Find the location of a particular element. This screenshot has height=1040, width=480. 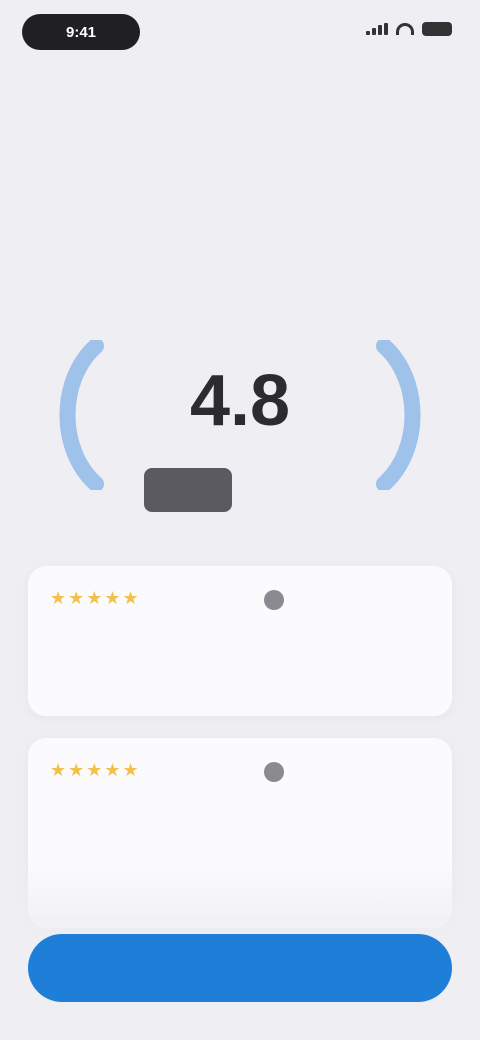

footer-links is located at coordinates (240, 1031).